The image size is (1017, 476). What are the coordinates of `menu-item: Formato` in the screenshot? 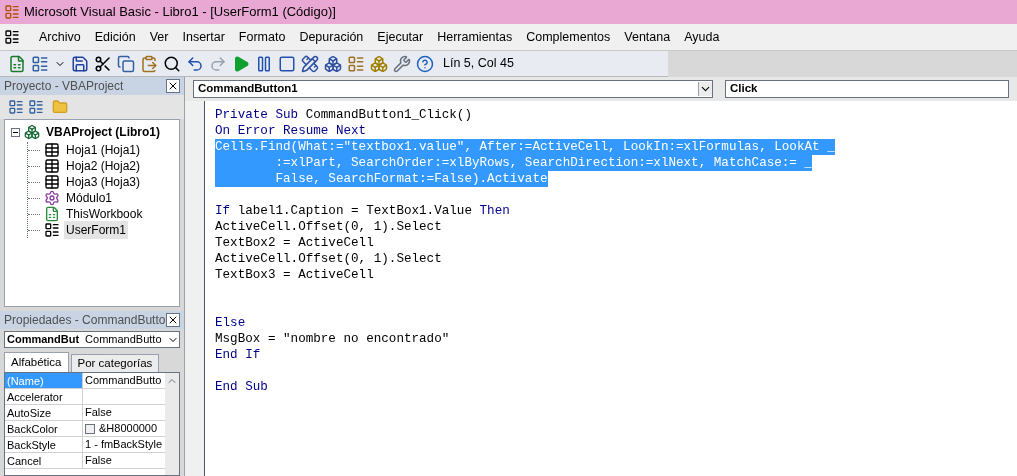 It's located at (262, 37).